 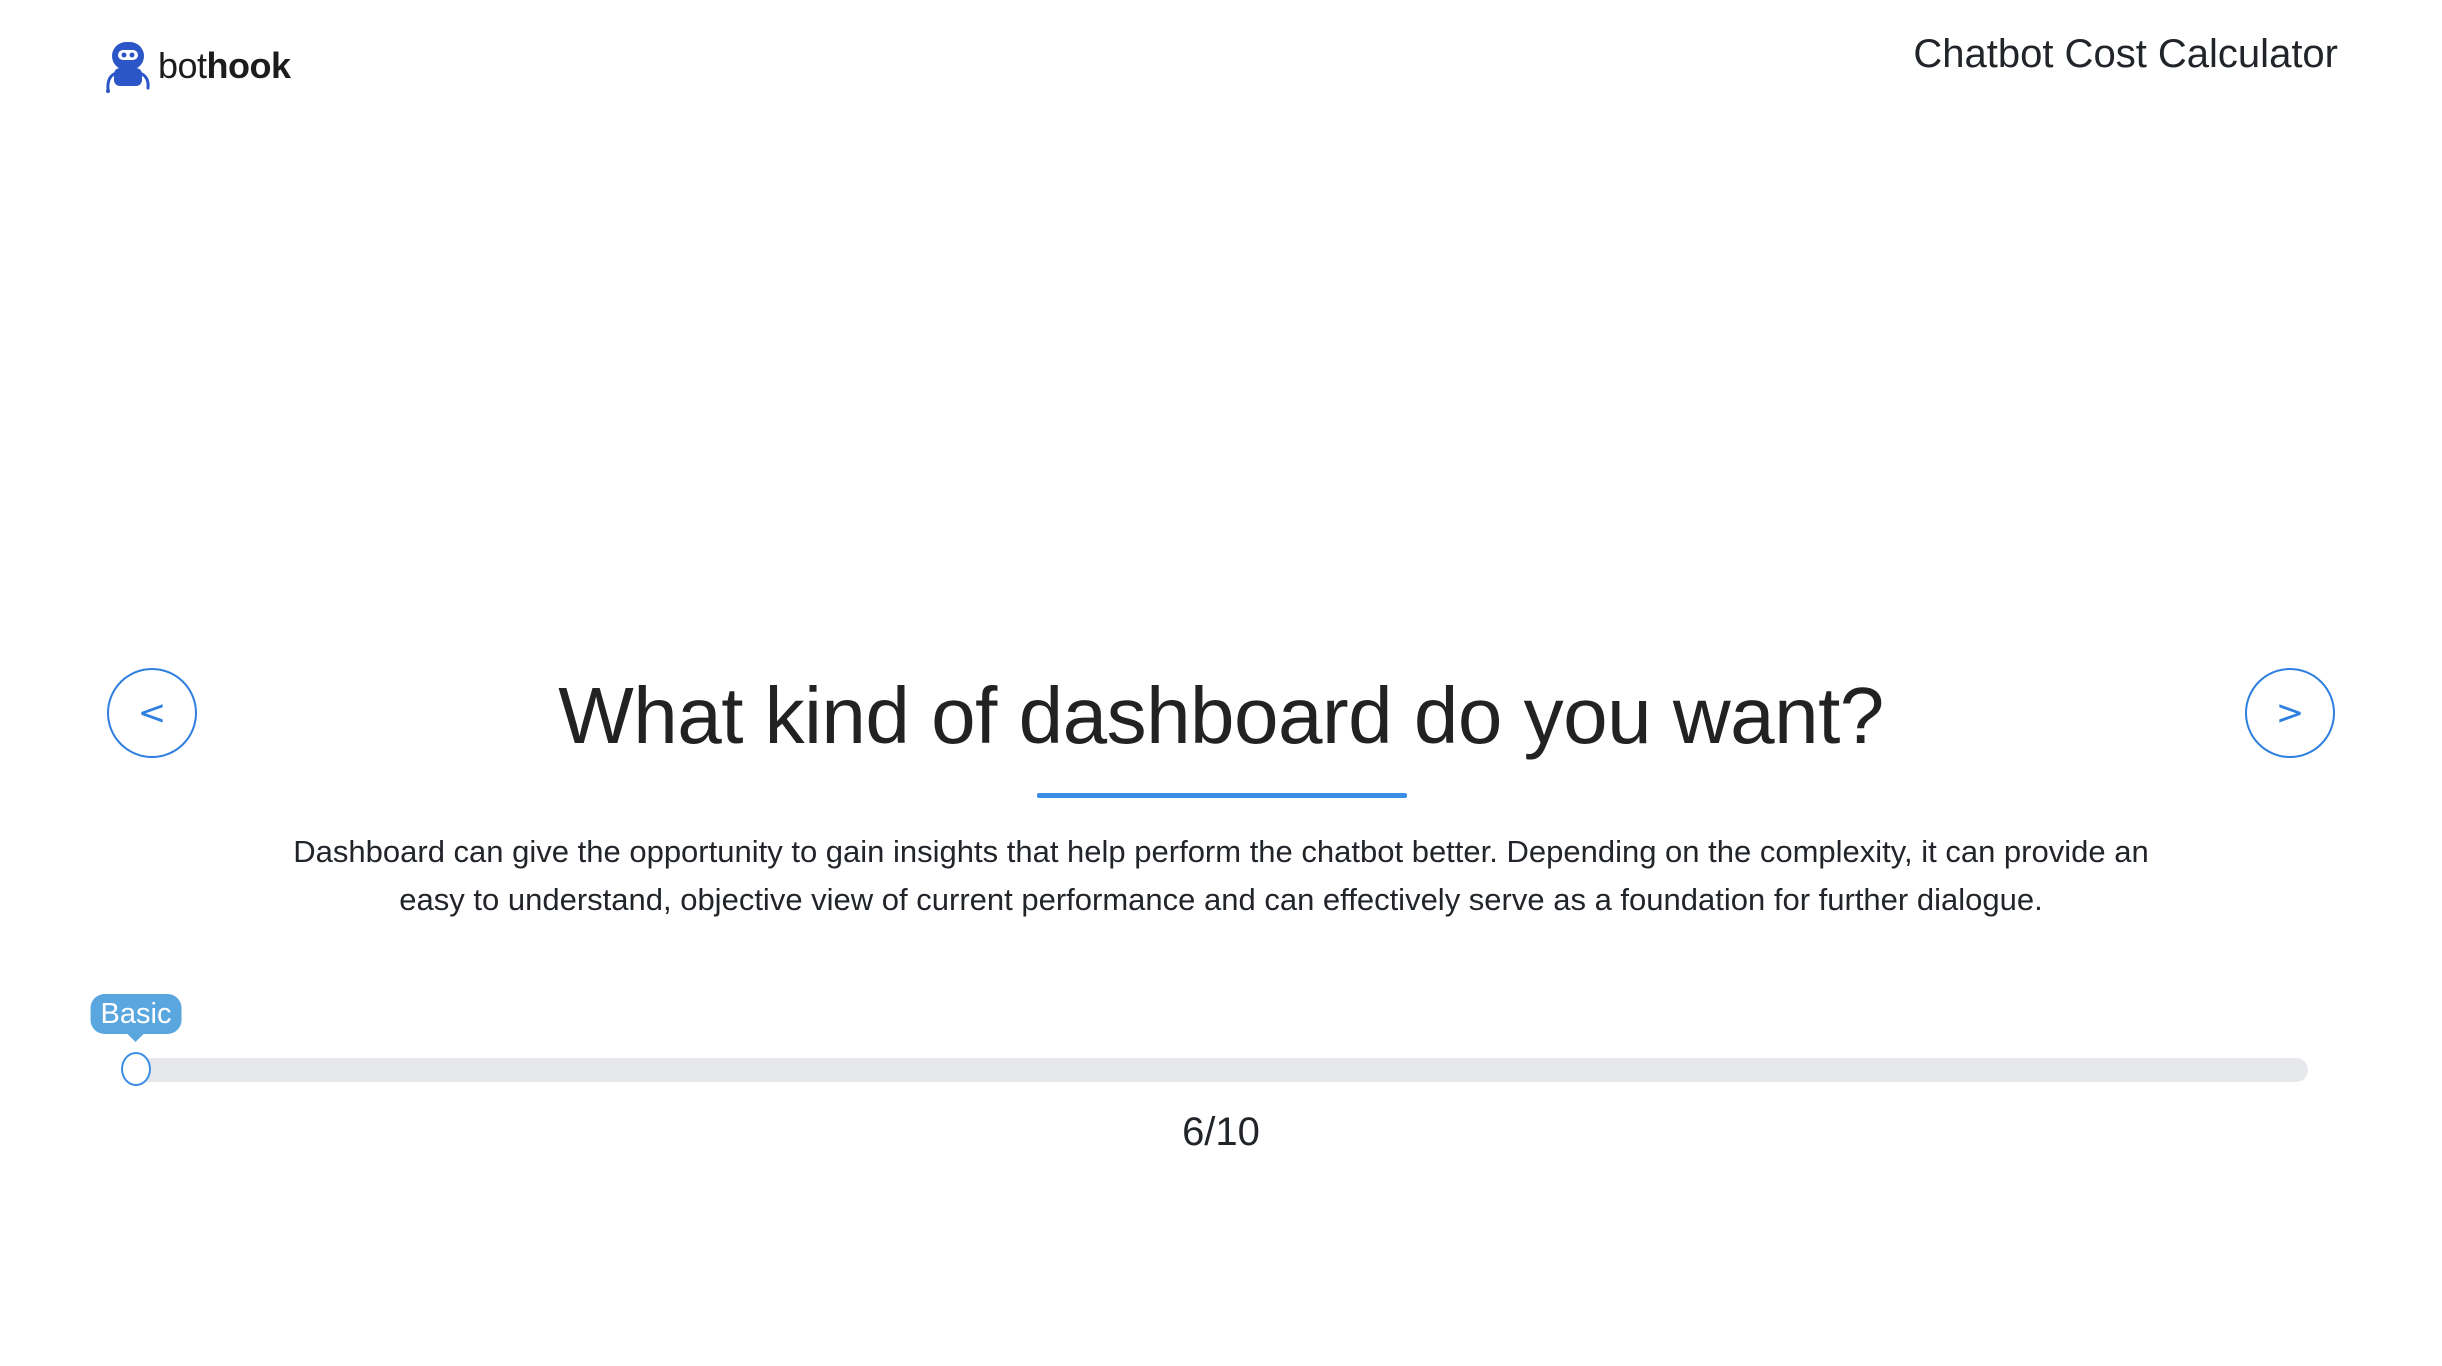 I want to click on robot-logo-icon, so click(x=128, y=67).